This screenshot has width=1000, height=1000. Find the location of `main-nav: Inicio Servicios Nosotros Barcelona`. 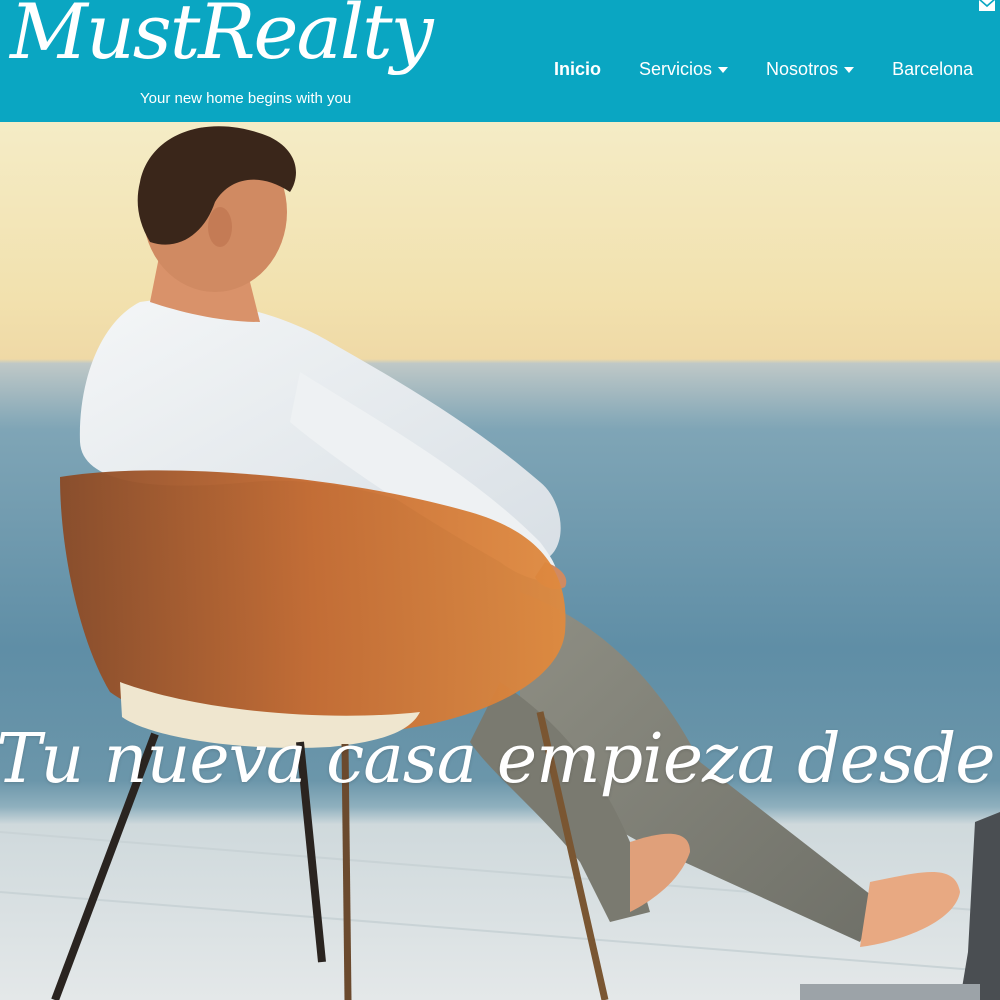

main-nav: Inicio Servicios Nosotros Barcelona is located at coordinates (763, 69).